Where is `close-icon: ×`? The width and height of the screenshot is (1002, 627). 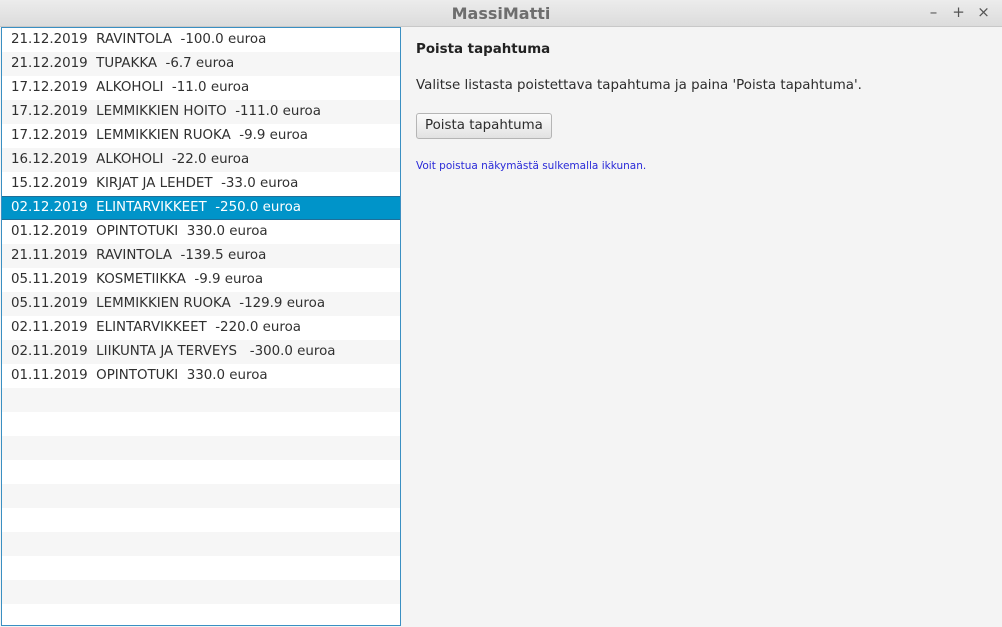 close-icon: × is located at coordinates (983, 12).